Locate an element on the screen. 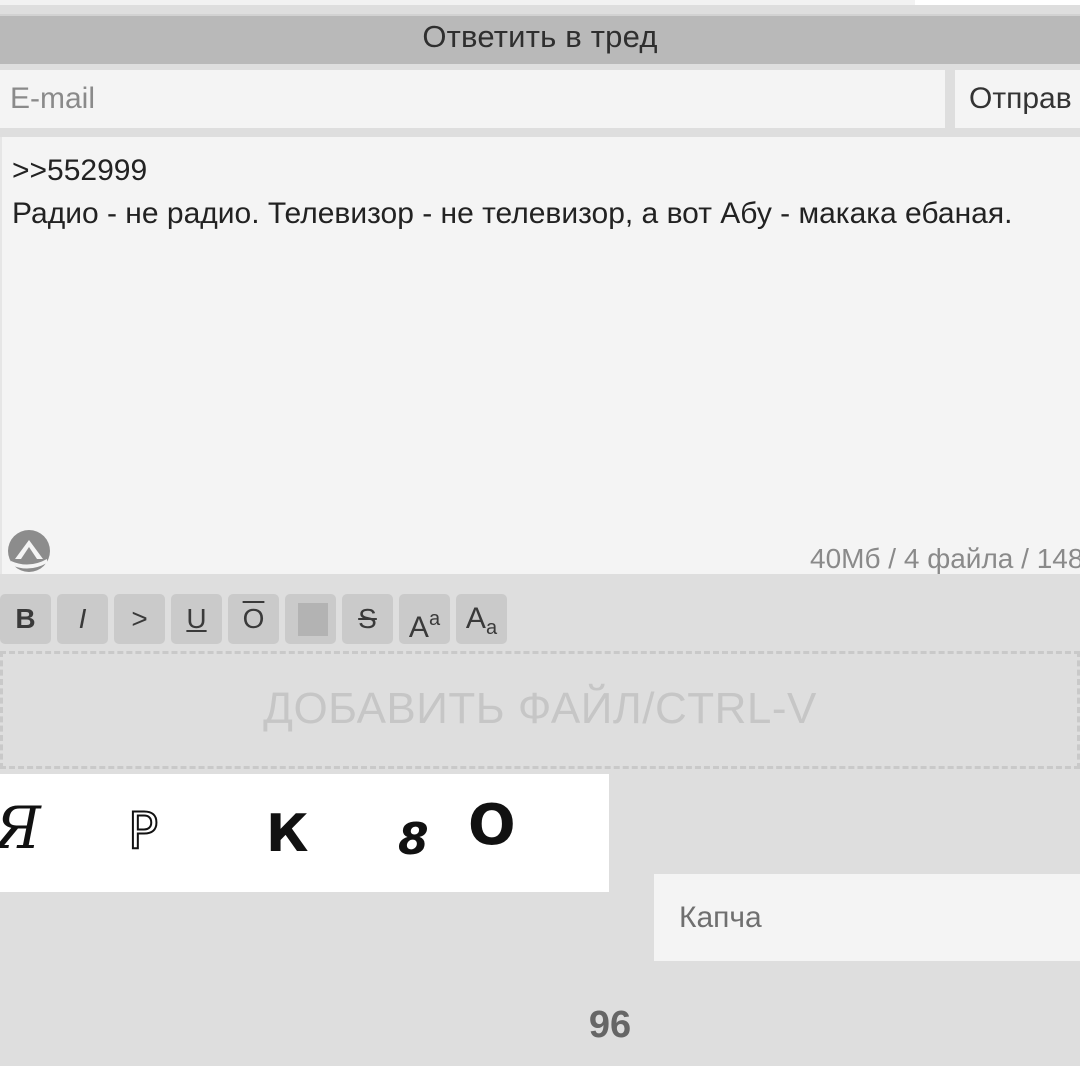  underline-button: U is located at coordinates (196, 619).